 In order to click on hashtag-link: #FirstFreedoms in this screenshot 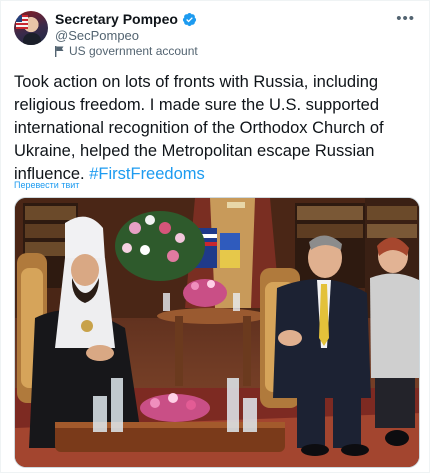, I will do `click(147, 174)`.